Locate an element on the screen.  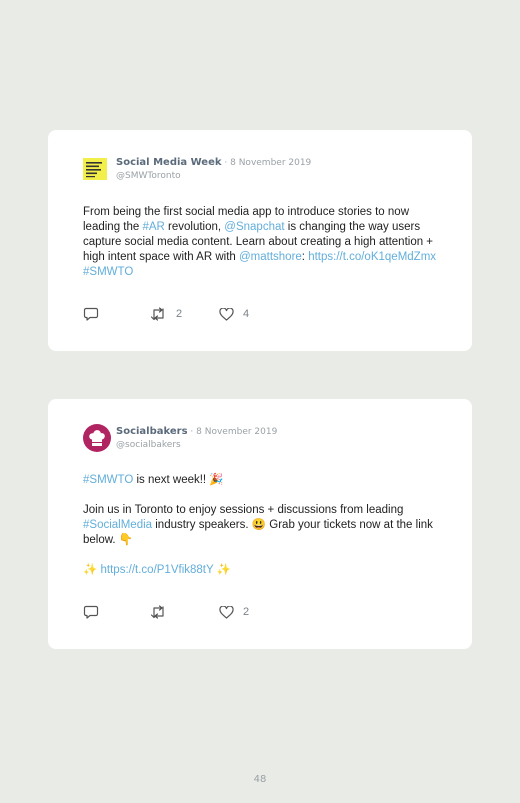
like-count: 4 is located at coordinates (246, 314).